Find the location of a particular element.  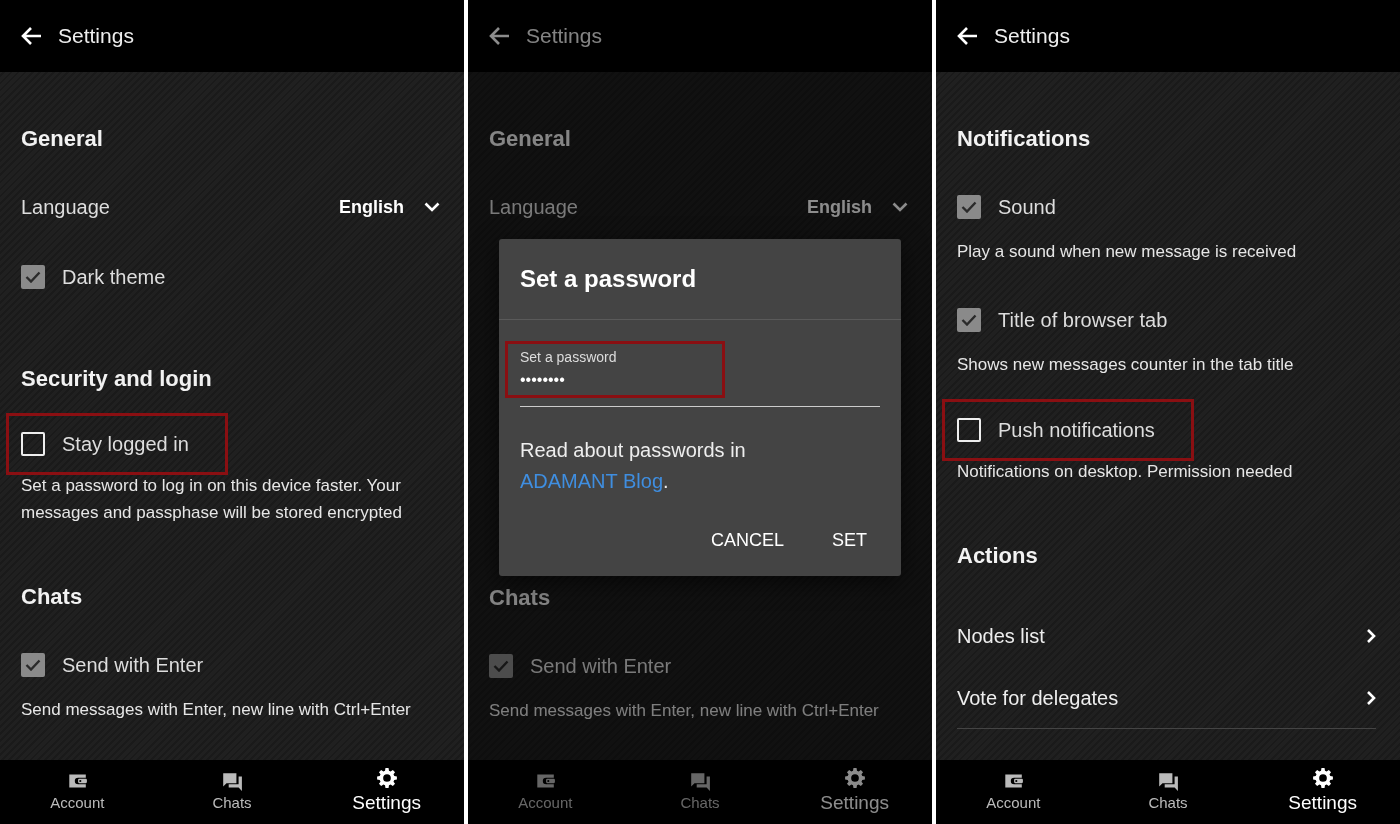

setting-description: Shows new messages counter in the tab title is located at coordinates (1126, 365).